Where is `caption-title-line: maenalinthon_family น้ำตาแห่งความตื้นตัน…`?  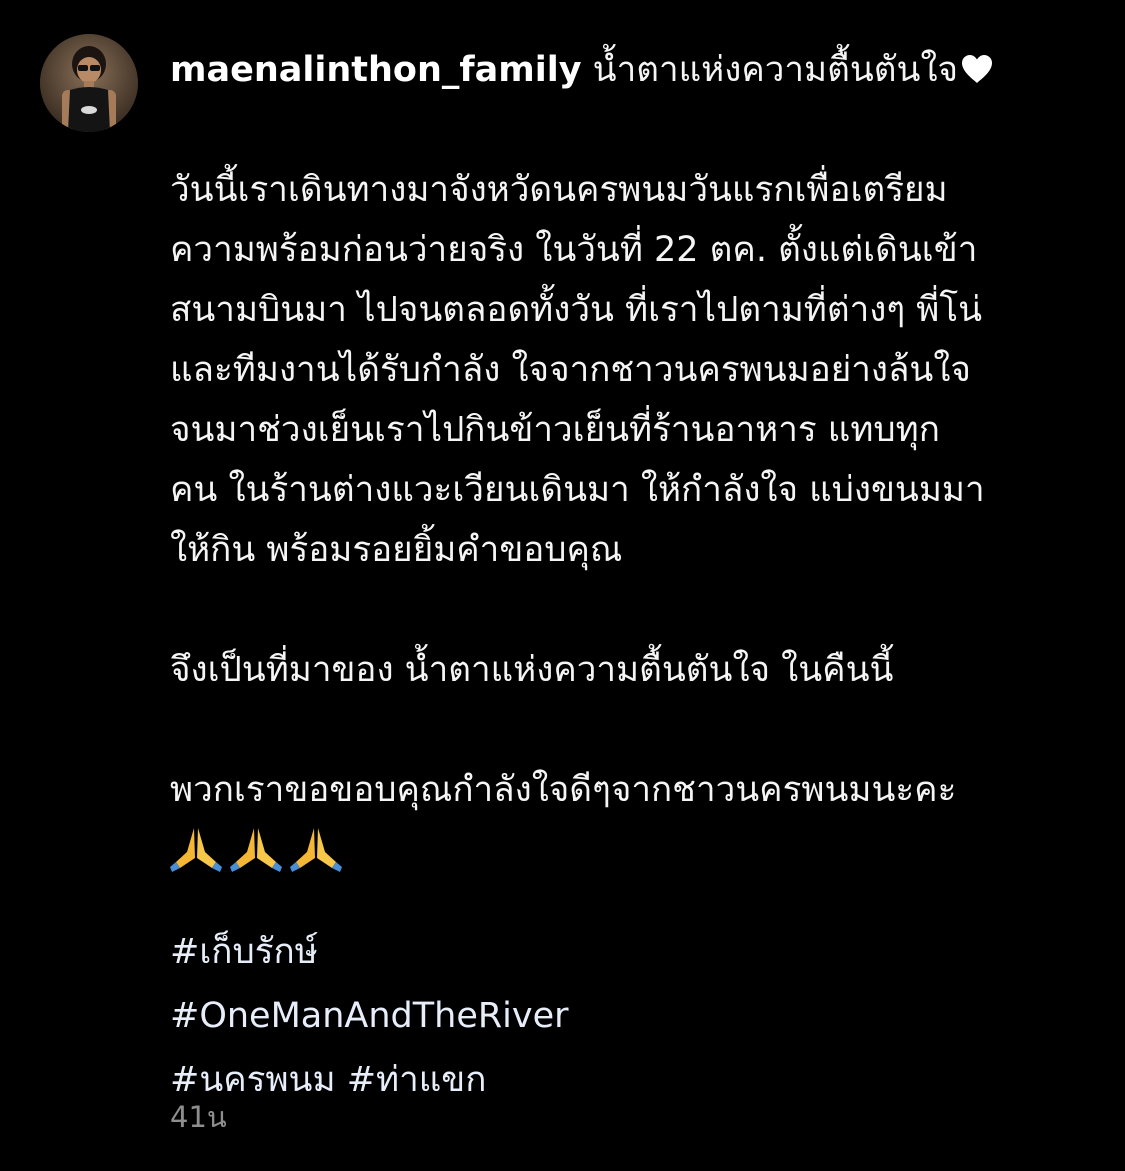 caption-title-line: maenalinthon_family น้ำตาแห่งความตื้นตัน… is located at coordinates (640, 70).